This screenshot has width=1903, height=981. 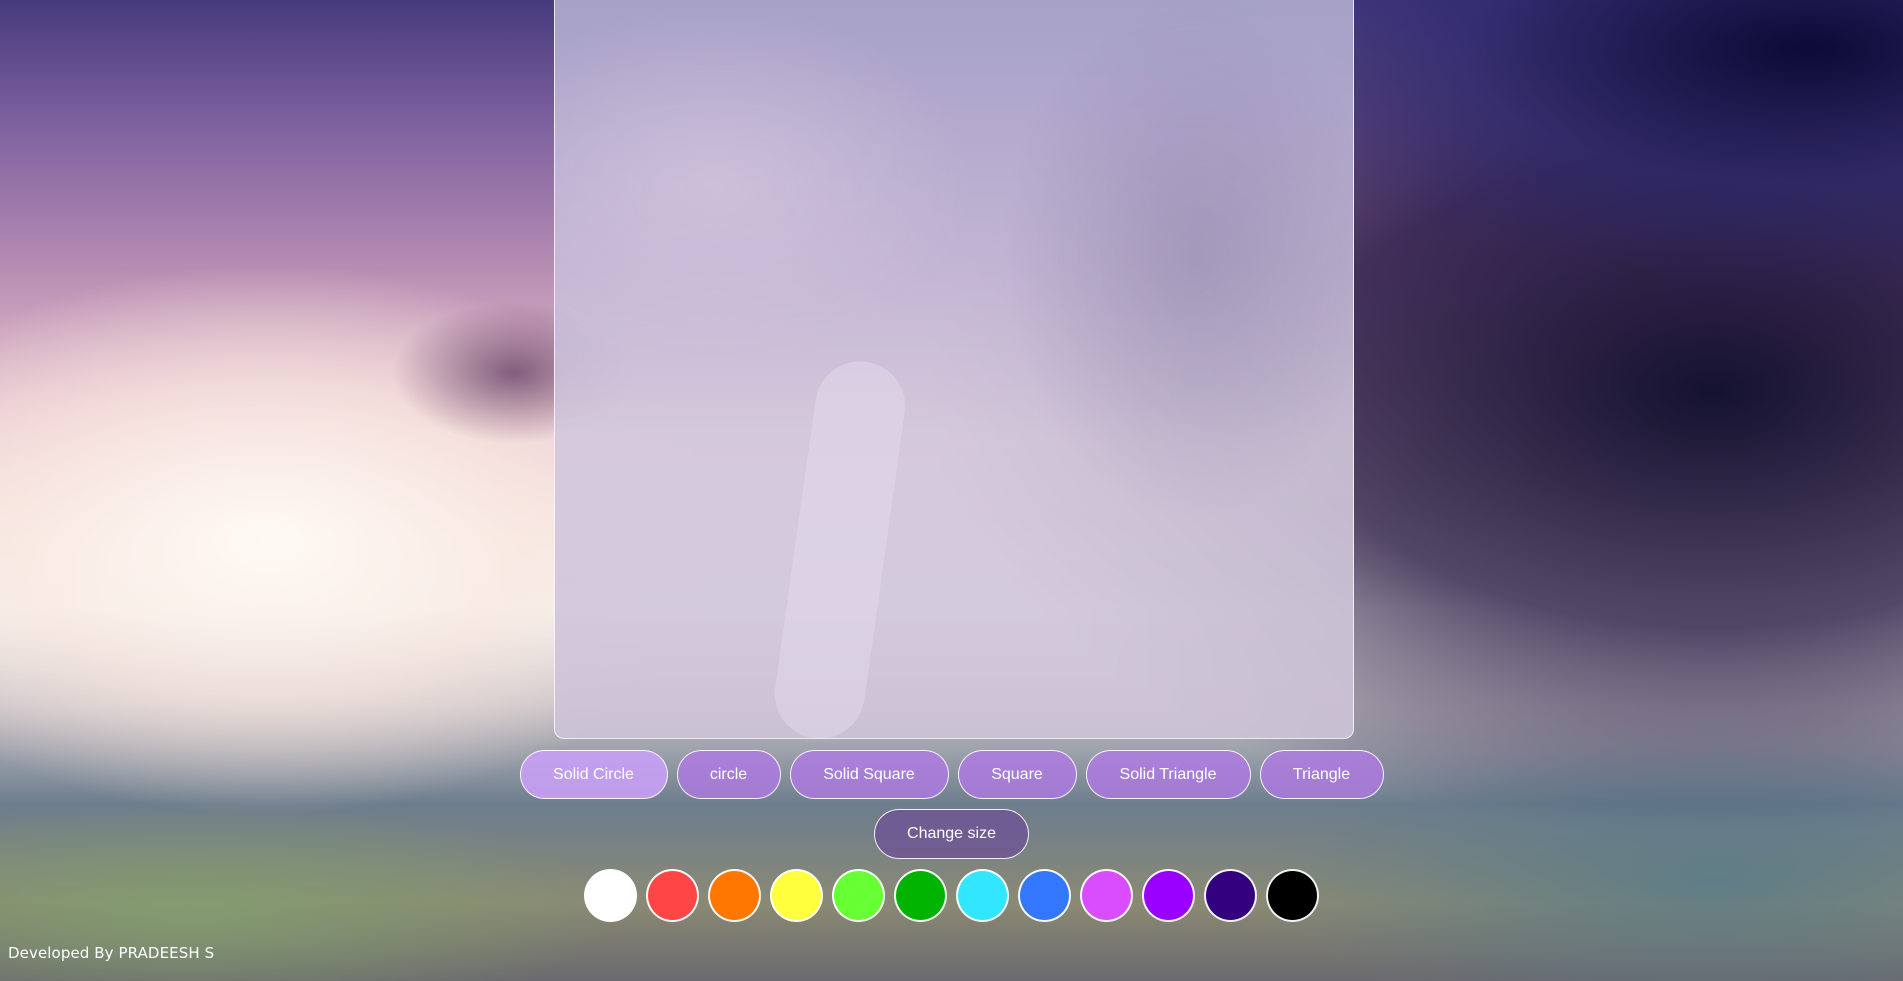 I want to click on circle-button: circle, so click(x=728, y=774).